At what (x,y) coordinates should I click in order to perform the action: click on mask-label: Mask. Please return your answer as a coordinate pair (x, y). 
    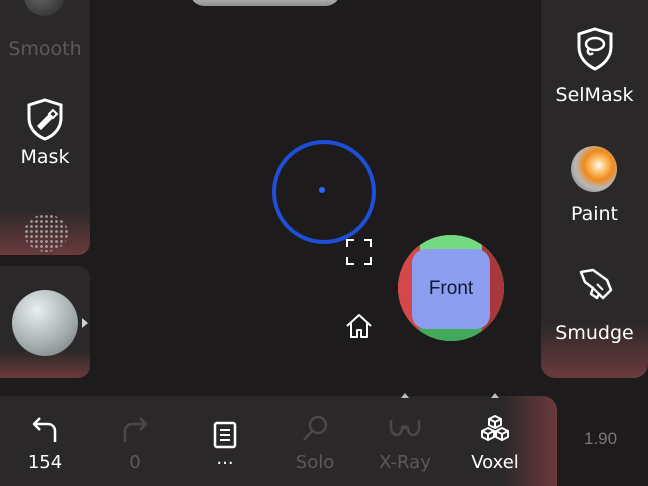
    Looking at the image, I should click on (45, 157).